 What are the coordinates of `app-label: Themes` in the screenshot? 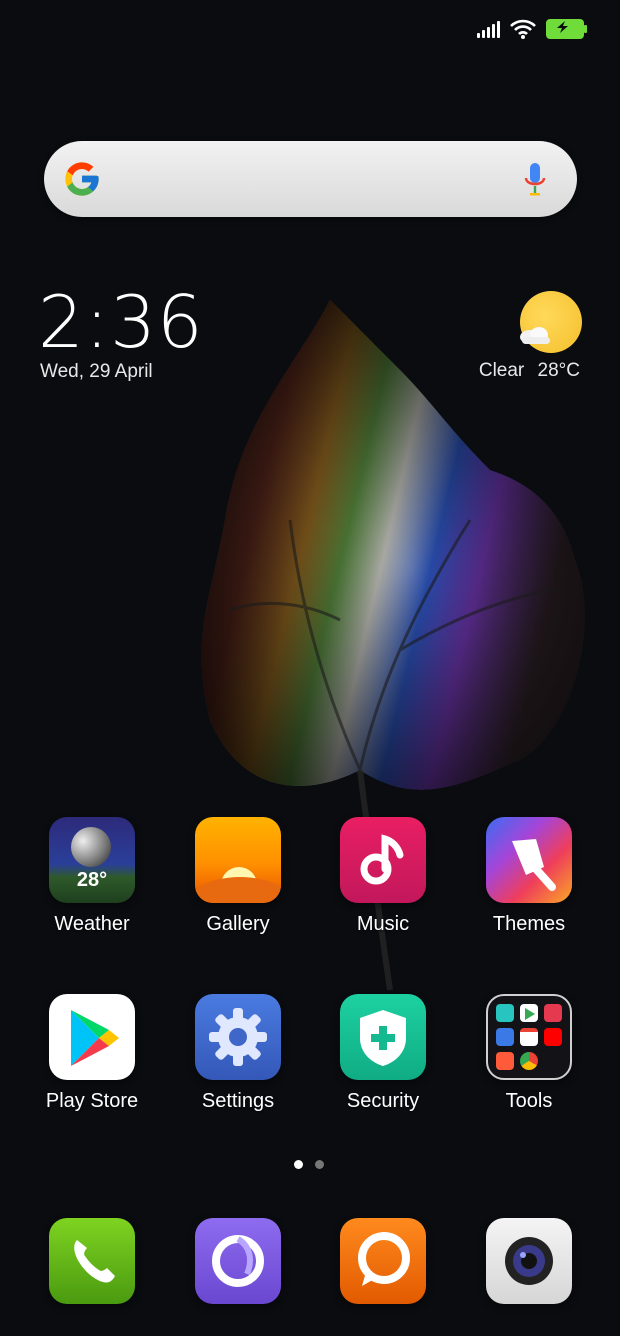 It's located at (529, 924).